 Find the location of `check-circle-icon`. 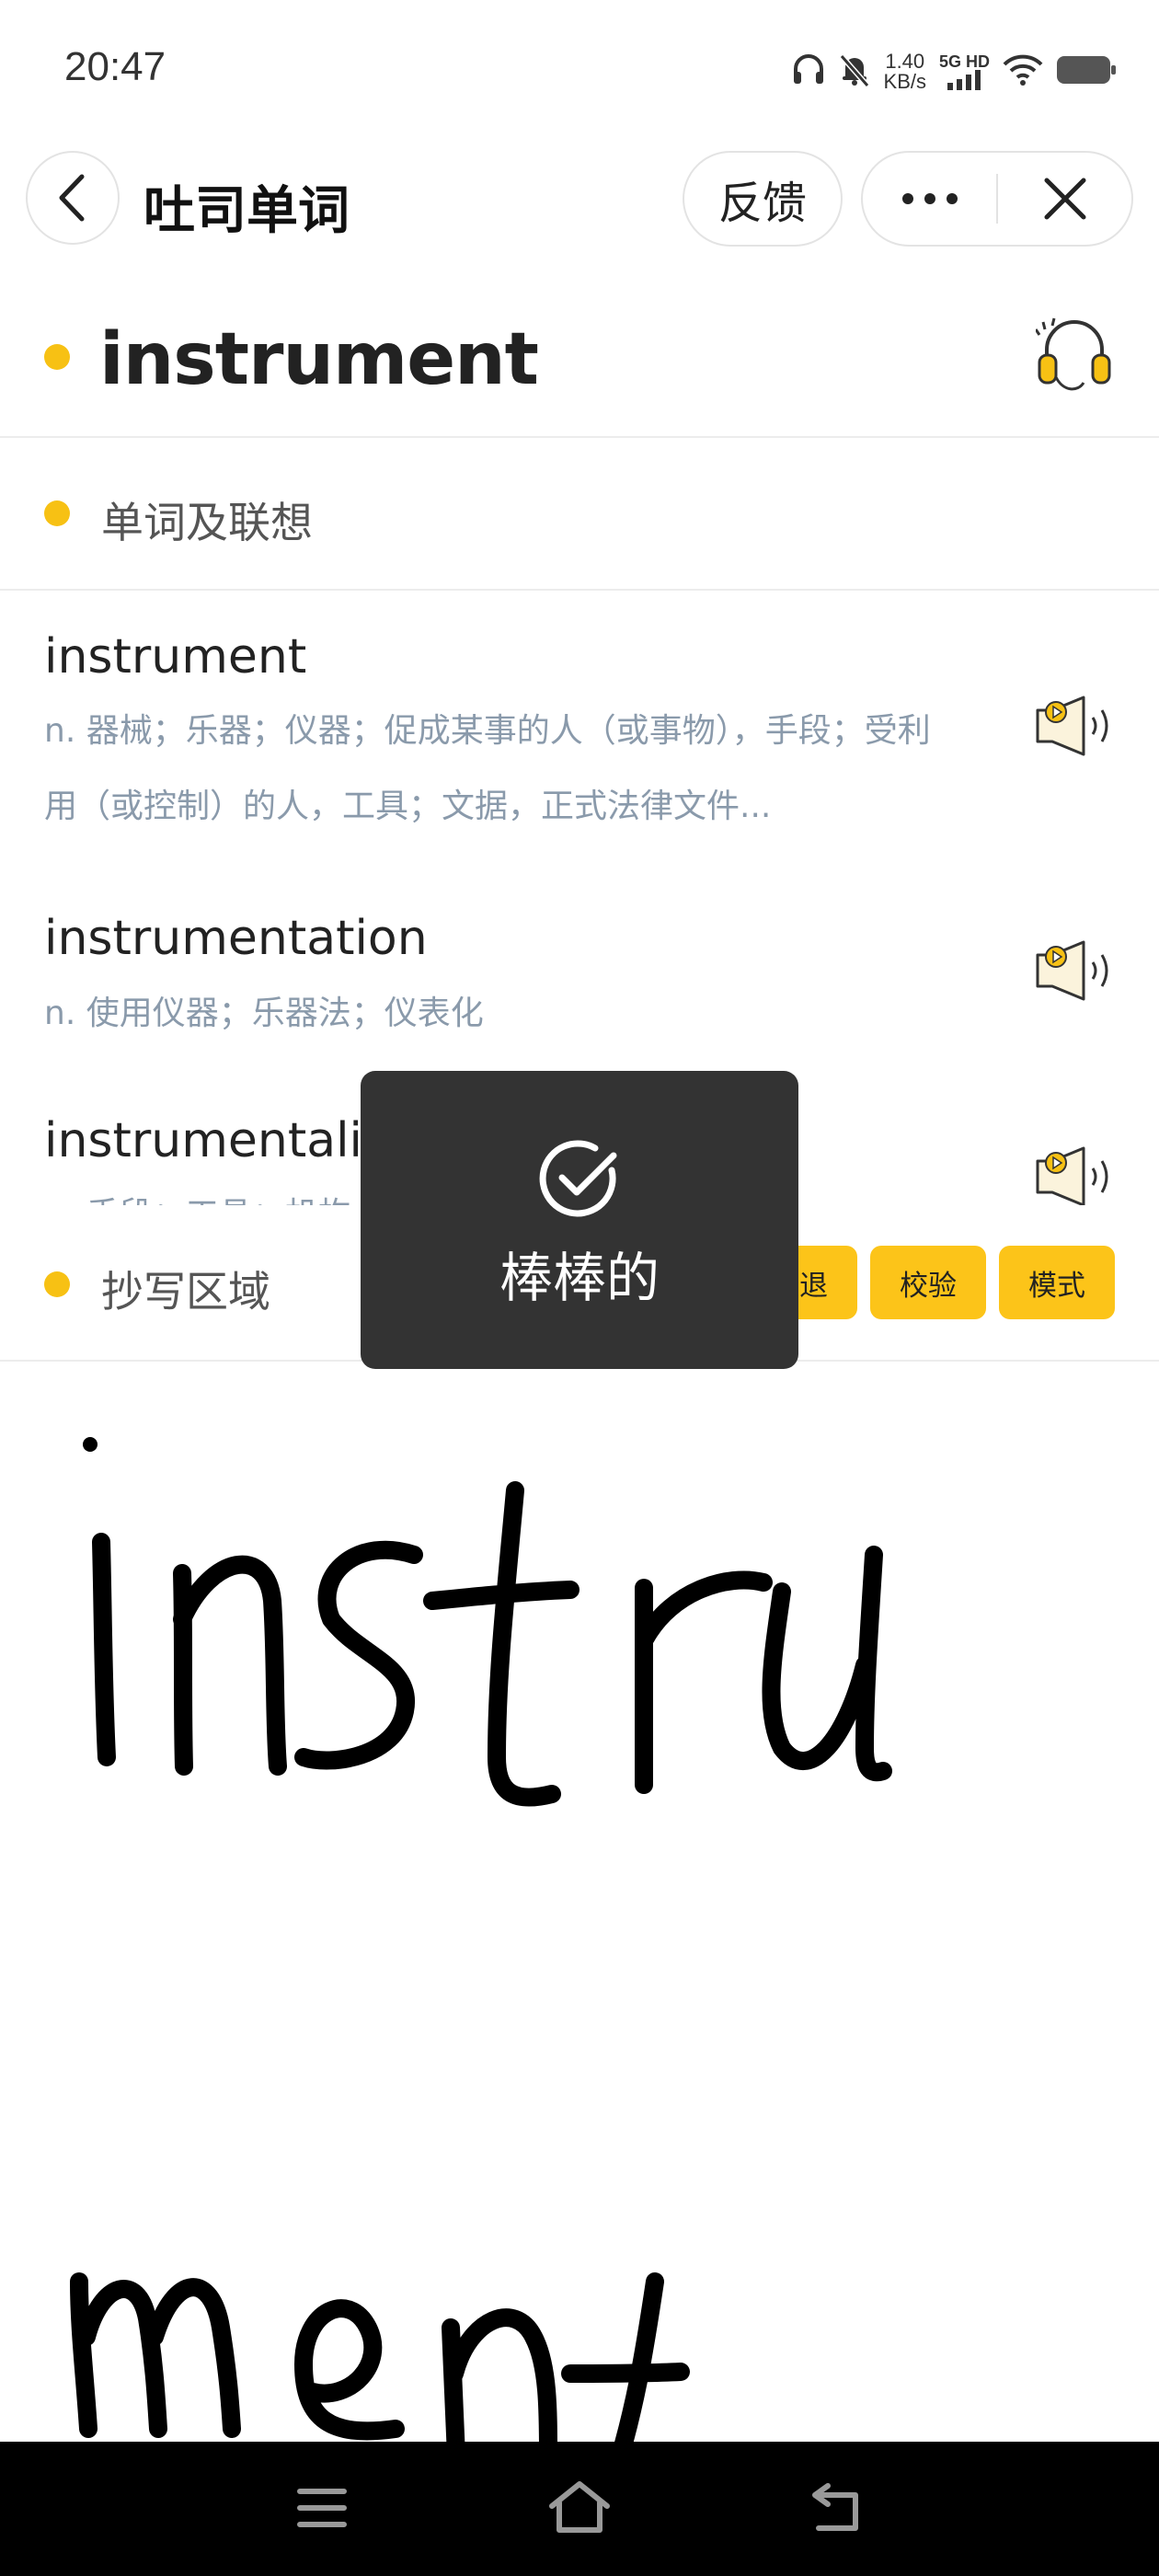

check-circle-icon is located at coordinates (579, 1180).